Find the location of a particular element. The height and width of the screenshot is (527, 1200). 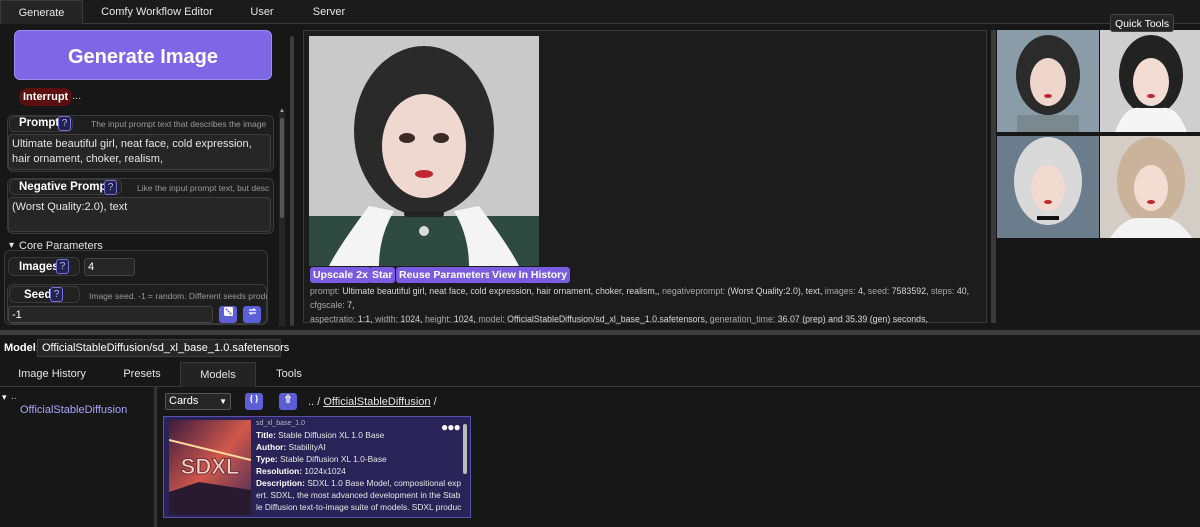

meta-value: 36.07 (prep) and 35.39 (gen) seconds, is located at coordinates (851, 319).